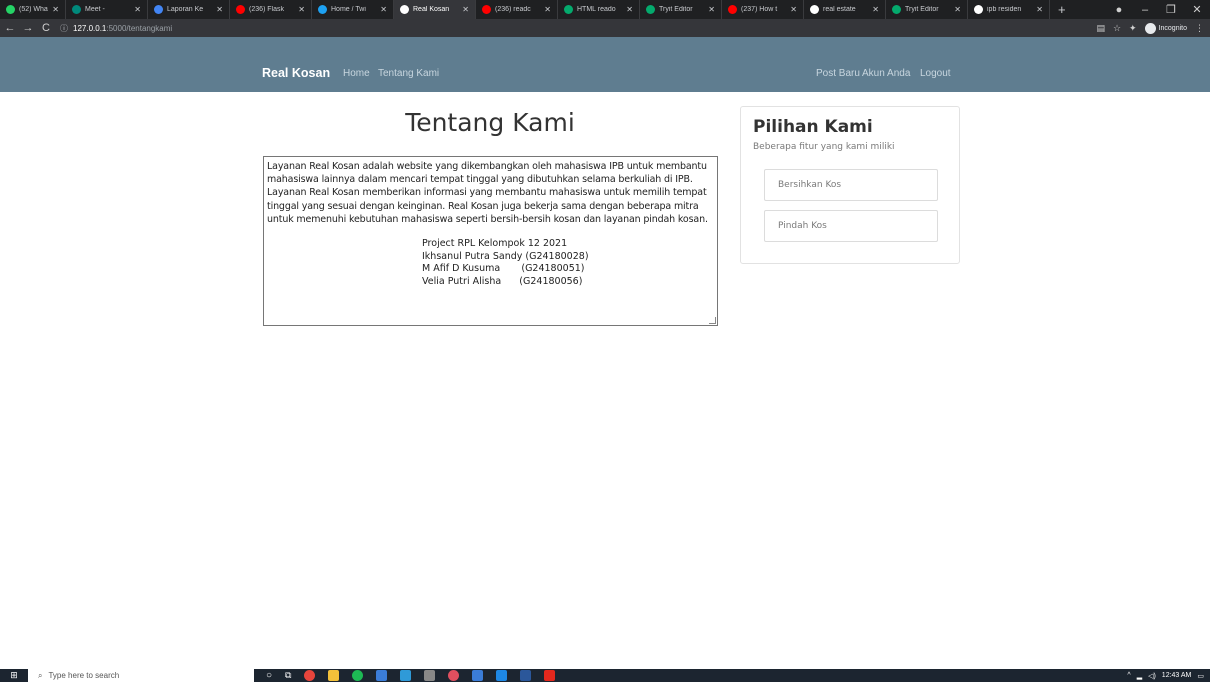  Describe the element at coordinates (490, 122) in the screenshot. I see `page-title: Tentang Kami` at that location.